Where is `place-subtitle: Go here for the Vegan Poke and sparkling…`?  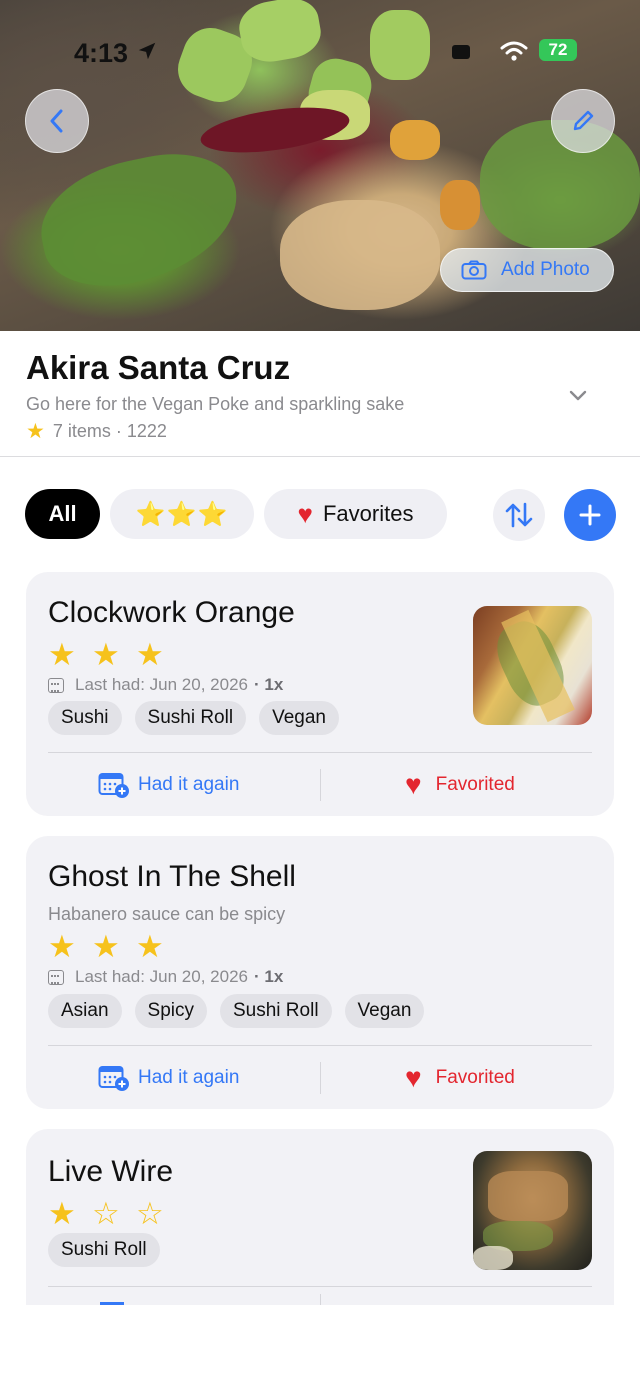
place-subtitle: Go here for the Vegan Poke and sparkling… is located at coordinates (215, 404).